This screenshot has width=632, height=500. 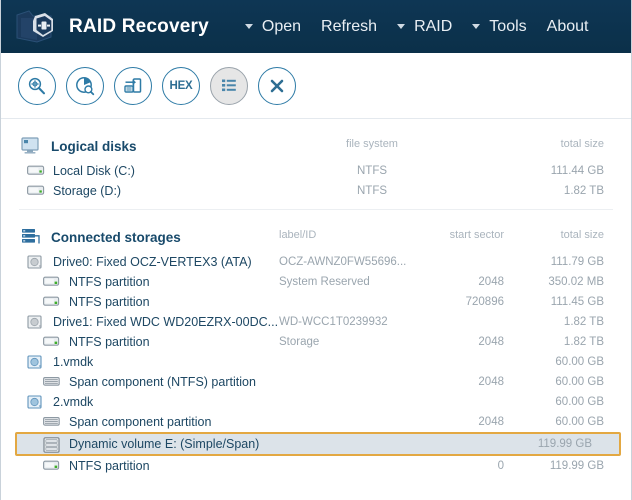 I want to click on menu-item-raid: RAID, so click(x=424, y=27).